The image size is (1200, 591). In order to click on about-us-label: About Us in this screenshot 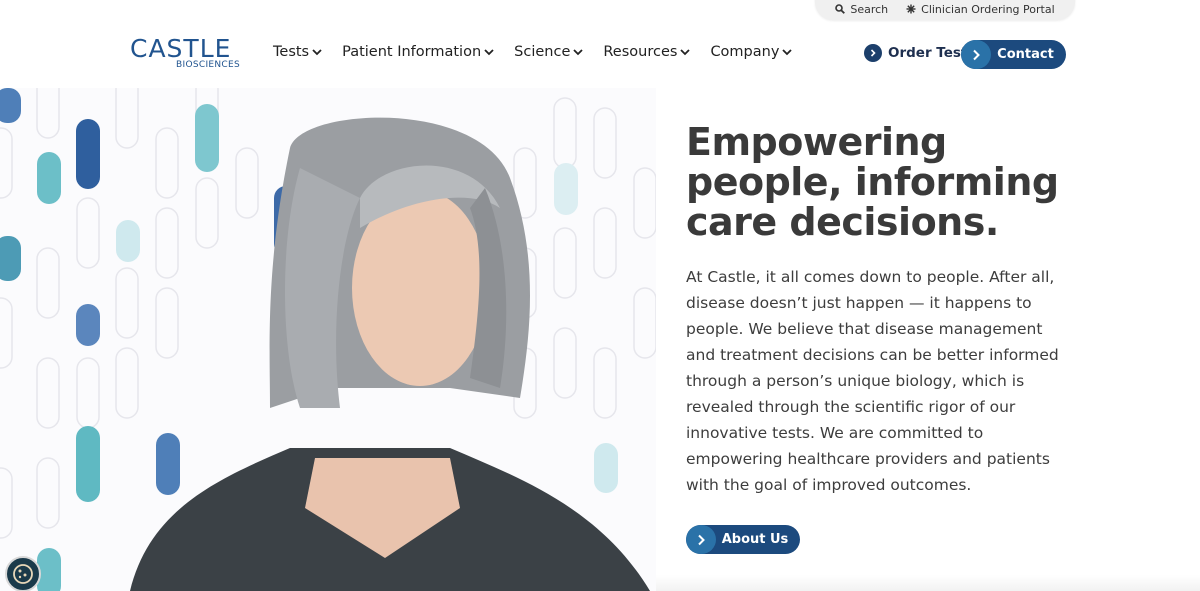, I will do `click(755, 539)`.